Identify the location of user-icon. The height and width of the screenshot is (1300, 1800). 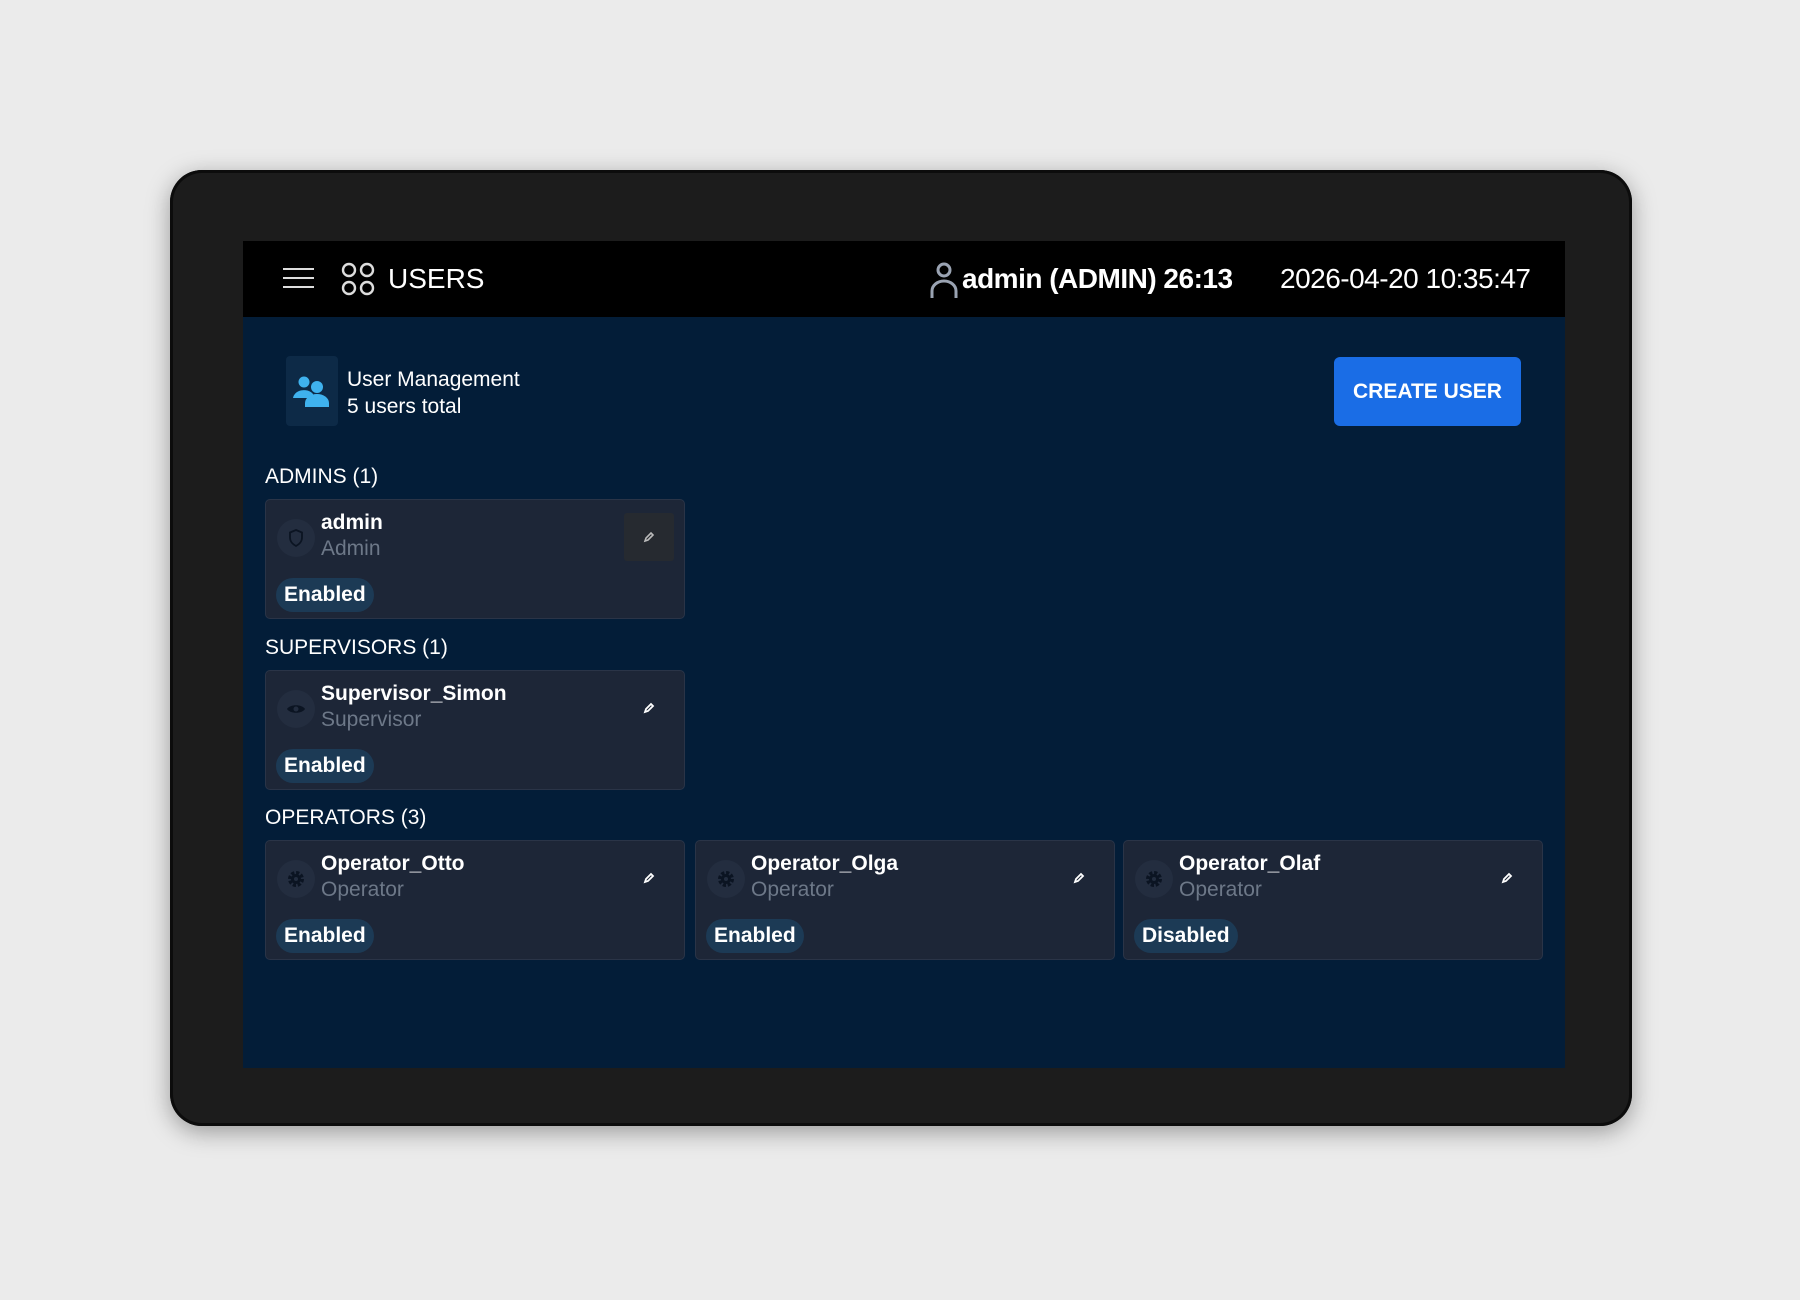
(944, 280).